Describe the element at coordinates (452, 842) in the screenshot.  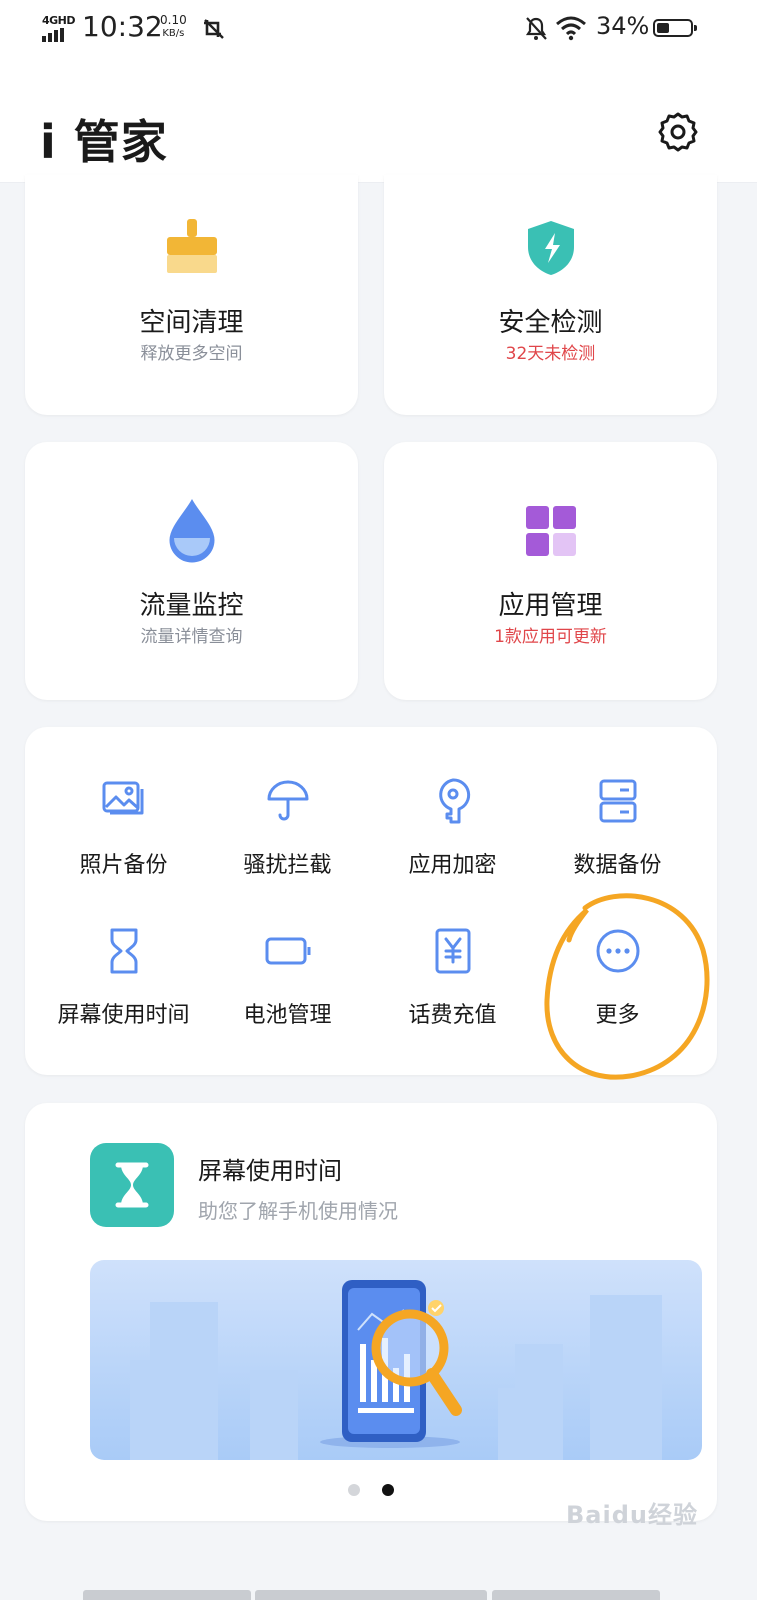
I see `tool-app-lock: 应用加密` at that location.